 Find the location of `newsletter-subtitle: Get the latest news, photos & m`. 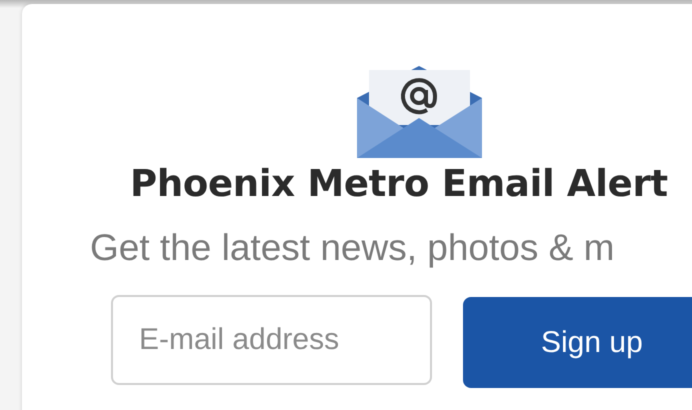

newsletter-subtitle: Get the latest news, photos & m is located at coordinates (352, 248).